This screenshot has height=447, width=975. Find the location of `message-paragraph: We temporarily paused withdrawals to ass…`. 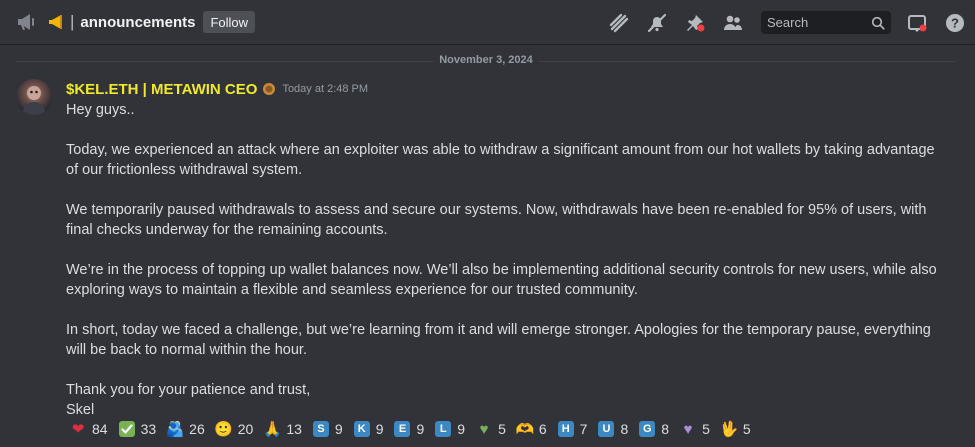

message-paragraph: We temporarily paused withdrawals to ass… is located at coordinates (496, 220).